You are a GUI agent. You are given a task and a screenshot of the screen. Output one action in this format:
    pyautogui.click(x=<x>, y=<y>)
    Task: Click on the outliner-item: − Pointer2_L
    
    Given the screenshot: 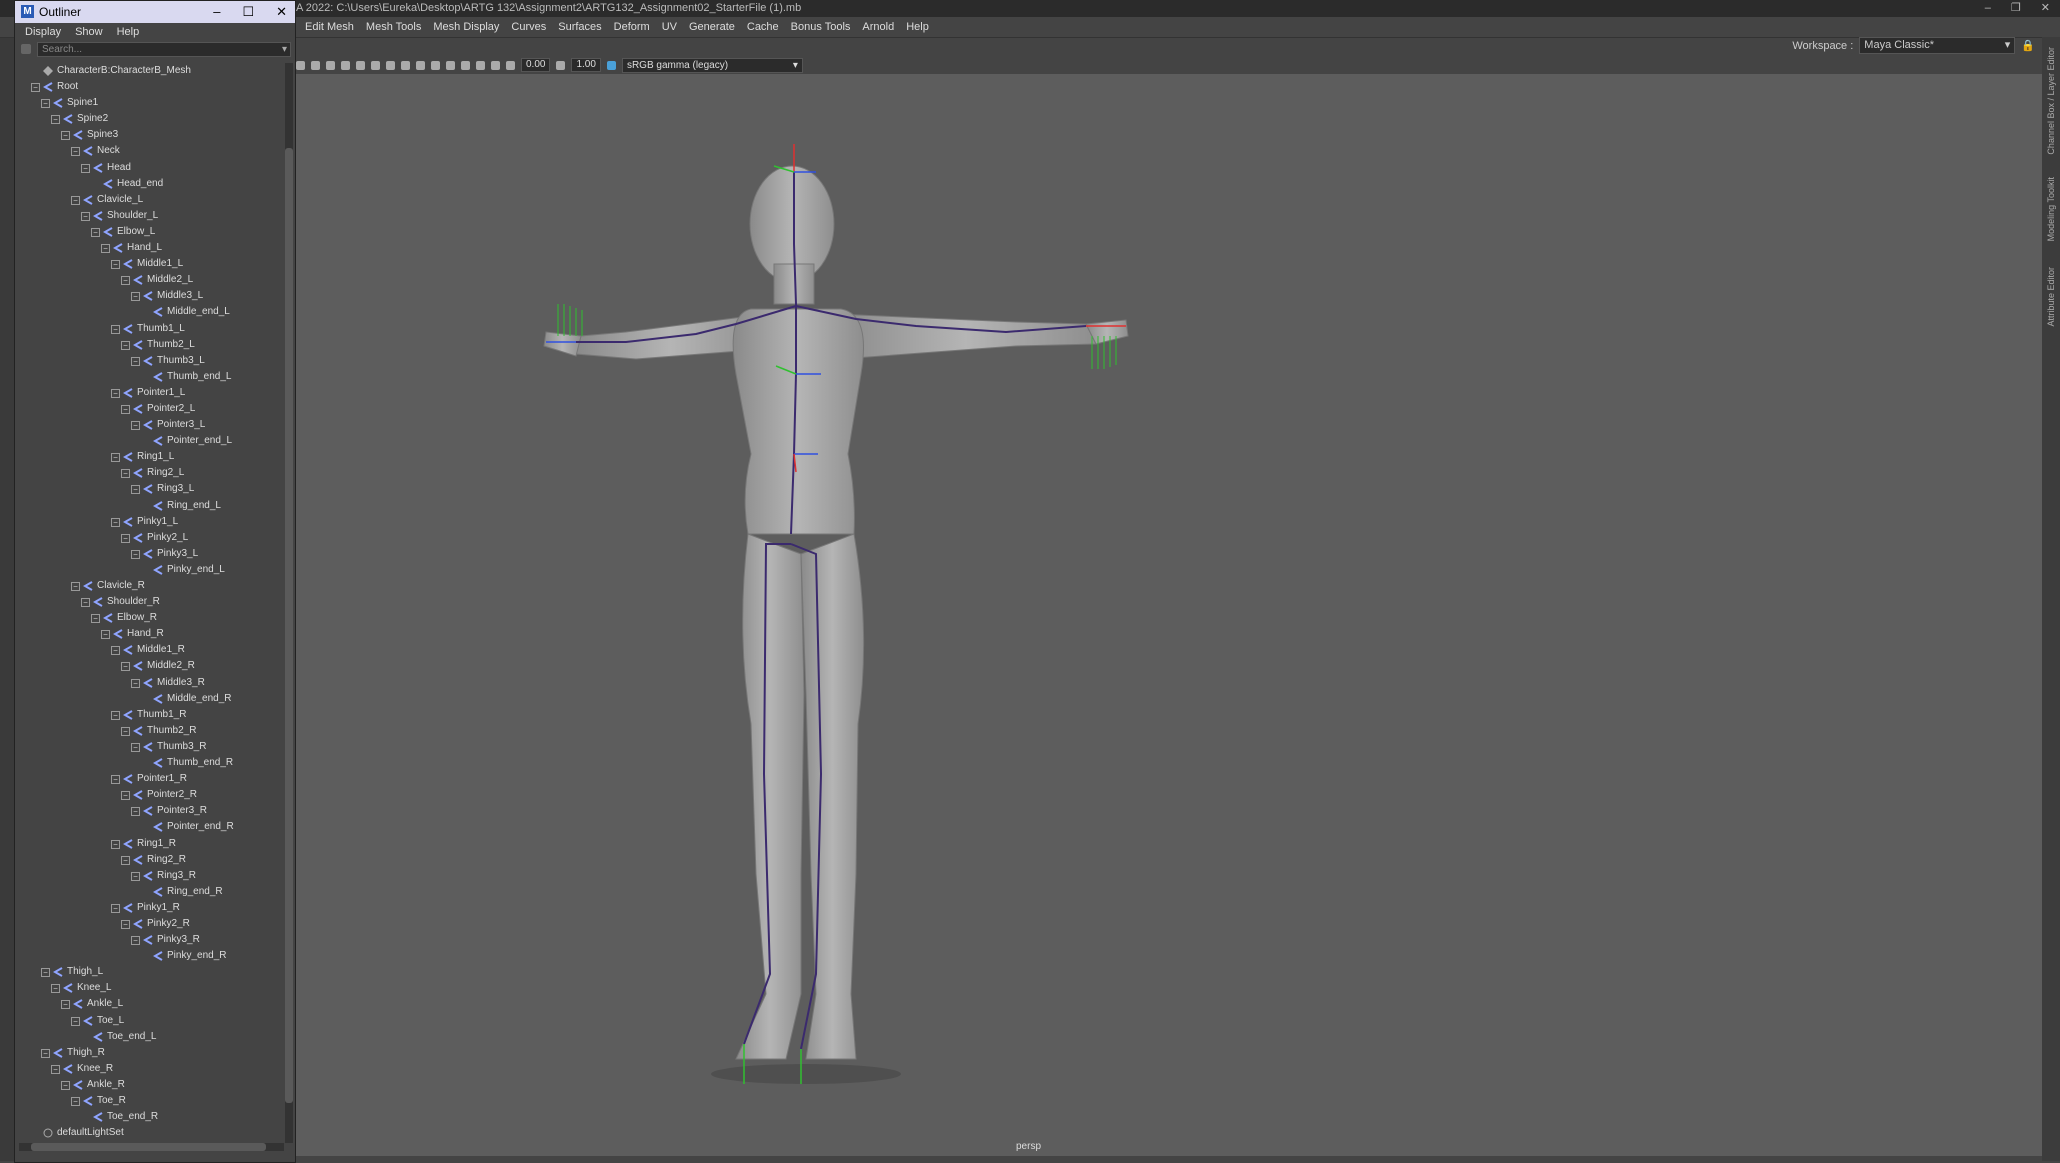 What is the action you would take?
    pyautogui.click(x=149, y=409)
    